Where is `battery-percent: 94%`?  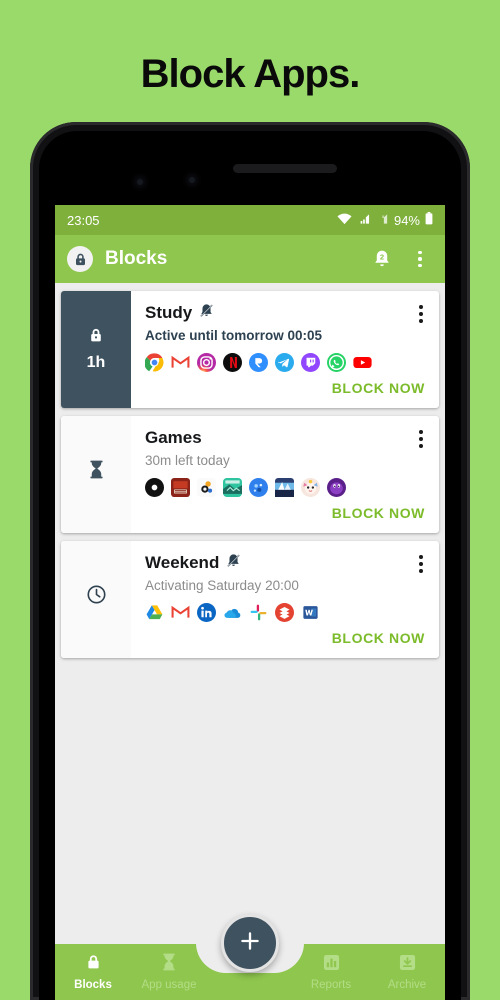 battery-percent: 94% is located at coordinates (406, 220).